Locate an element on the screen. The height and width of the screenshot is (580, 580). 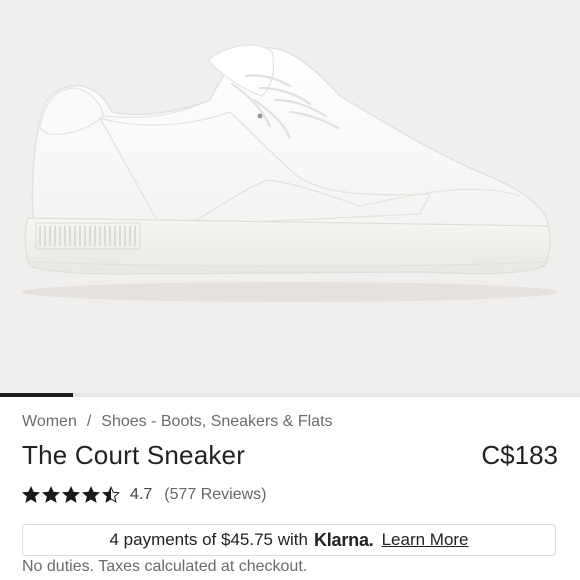
product-title: The Court Sneaker is located at coordinates (134, 455).